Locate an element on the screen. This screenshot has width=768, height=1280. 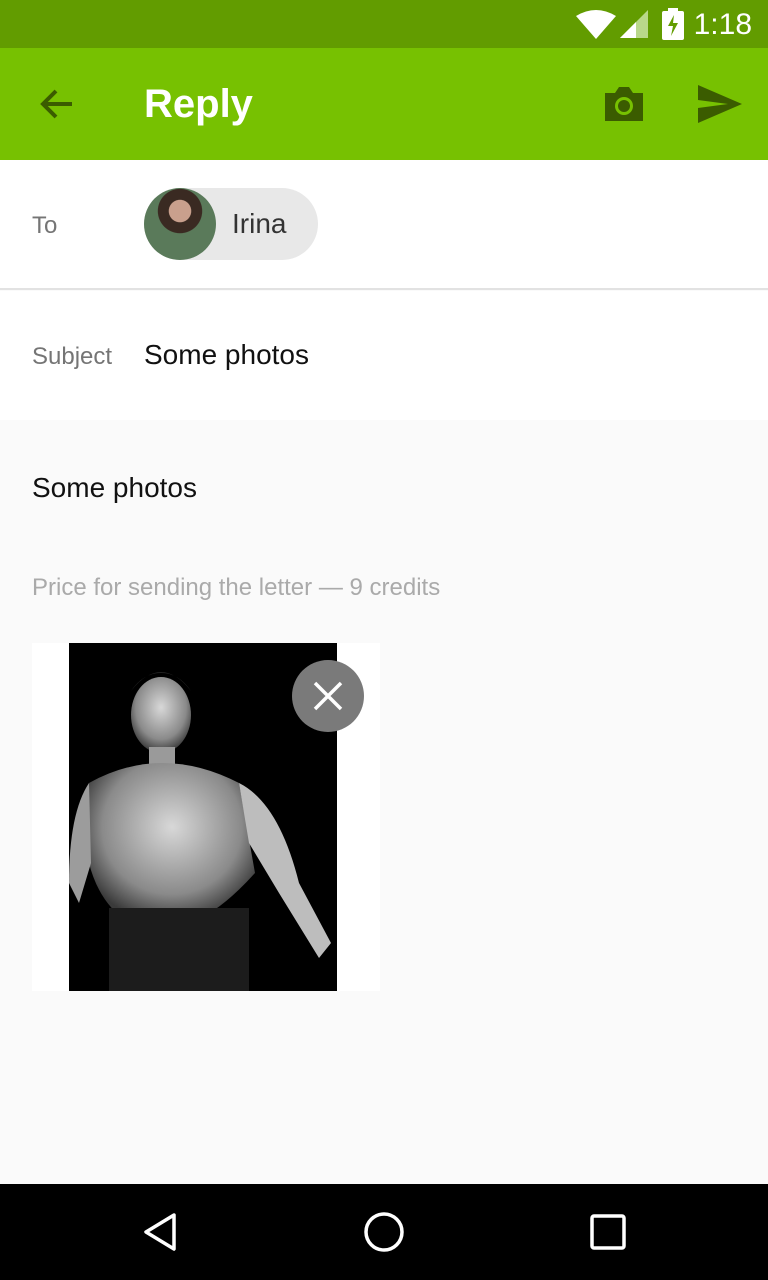
recipient-name: Irina is located at coordinates (259, 223).